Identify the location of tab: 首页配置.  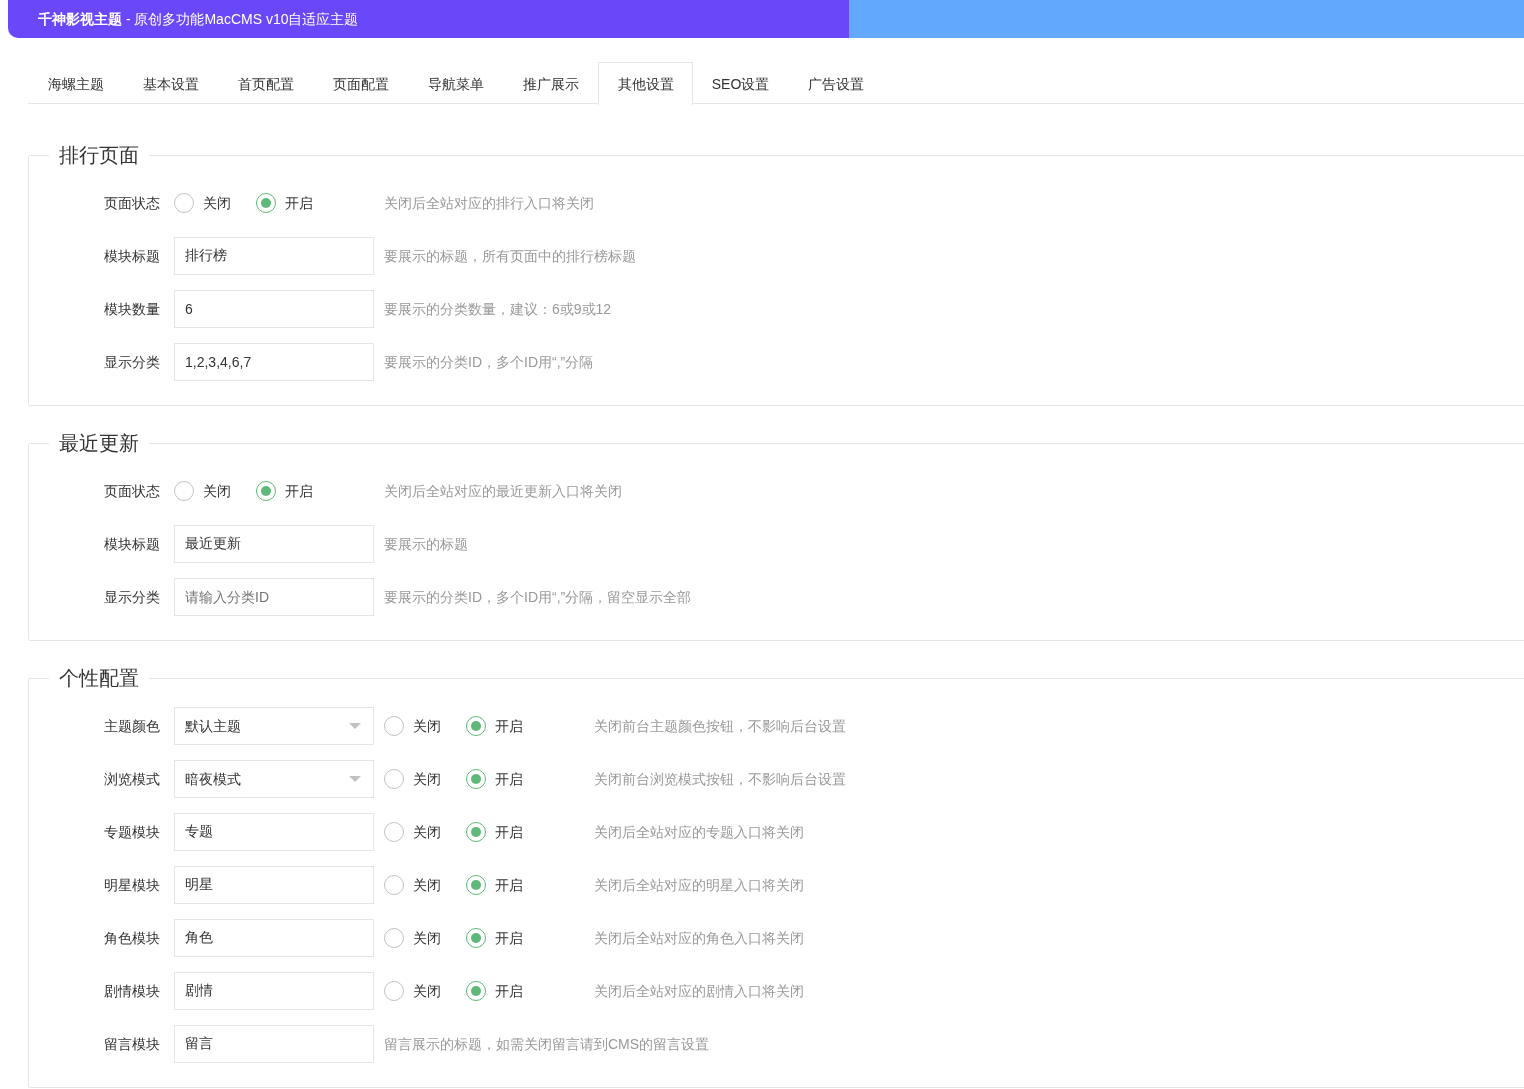
(265, 83).